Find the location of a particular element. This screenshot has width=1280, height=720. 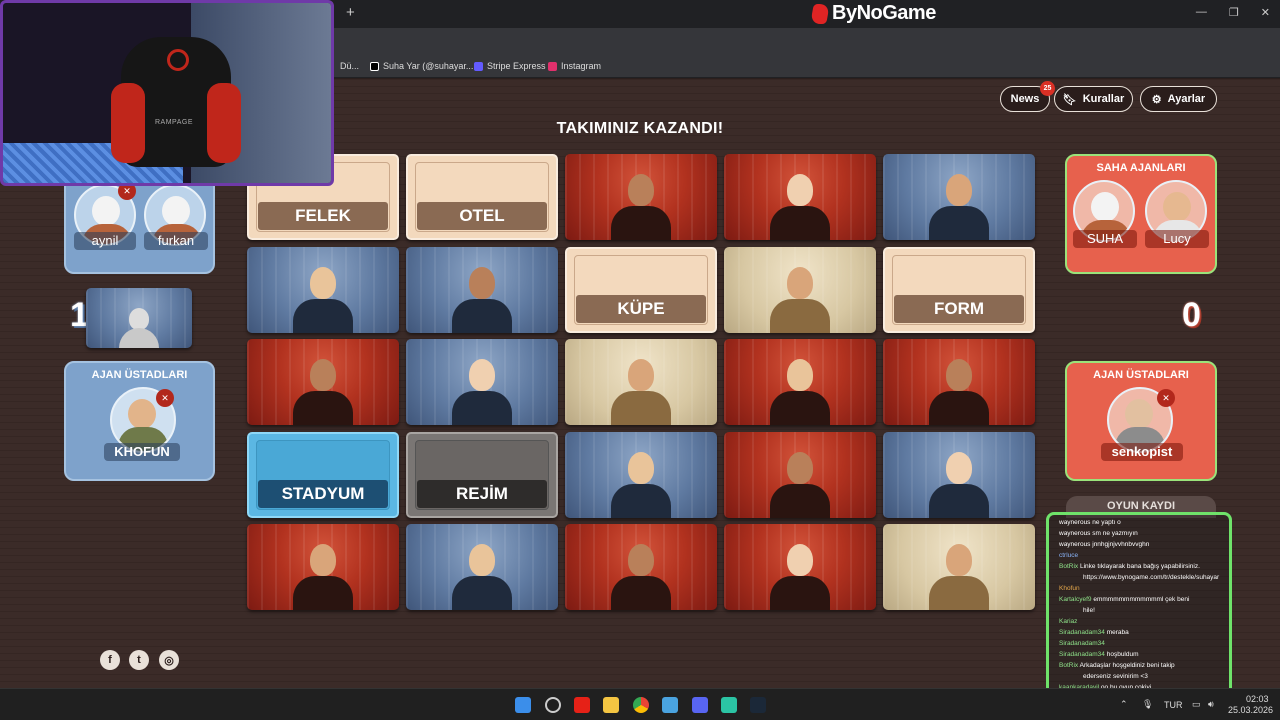

microphone-icon: 🎙︎ is located at coordinates (1147, 704).